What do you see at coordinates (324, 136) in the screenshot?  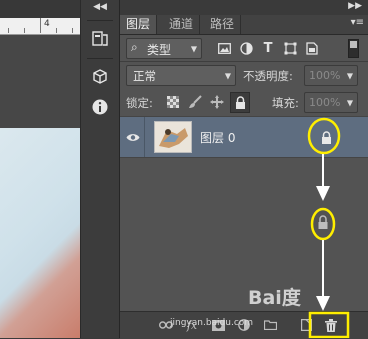 I see `highlight-circle-layer-lock` at bounding box center [324, 136].